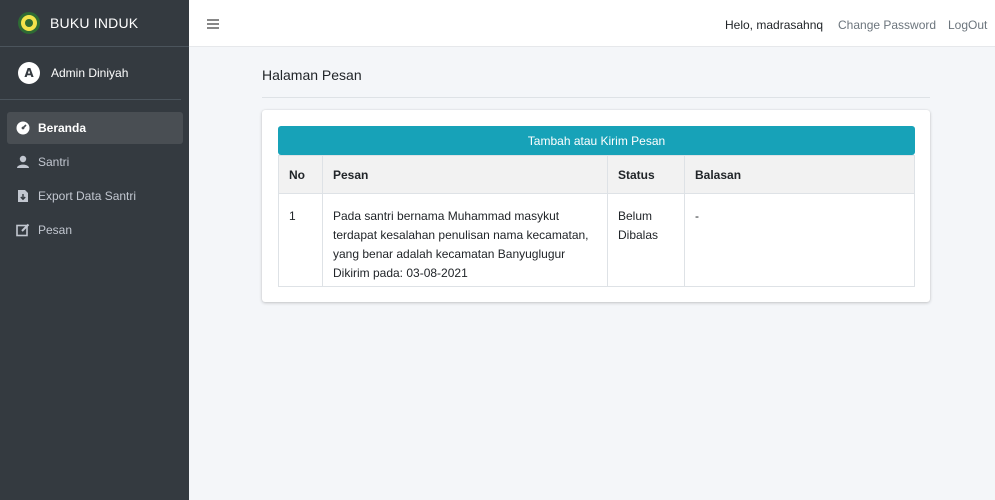 This screenshot has width=995, height=500. I want to click on brand-link: BUKU INDUK, so click(94, 23).